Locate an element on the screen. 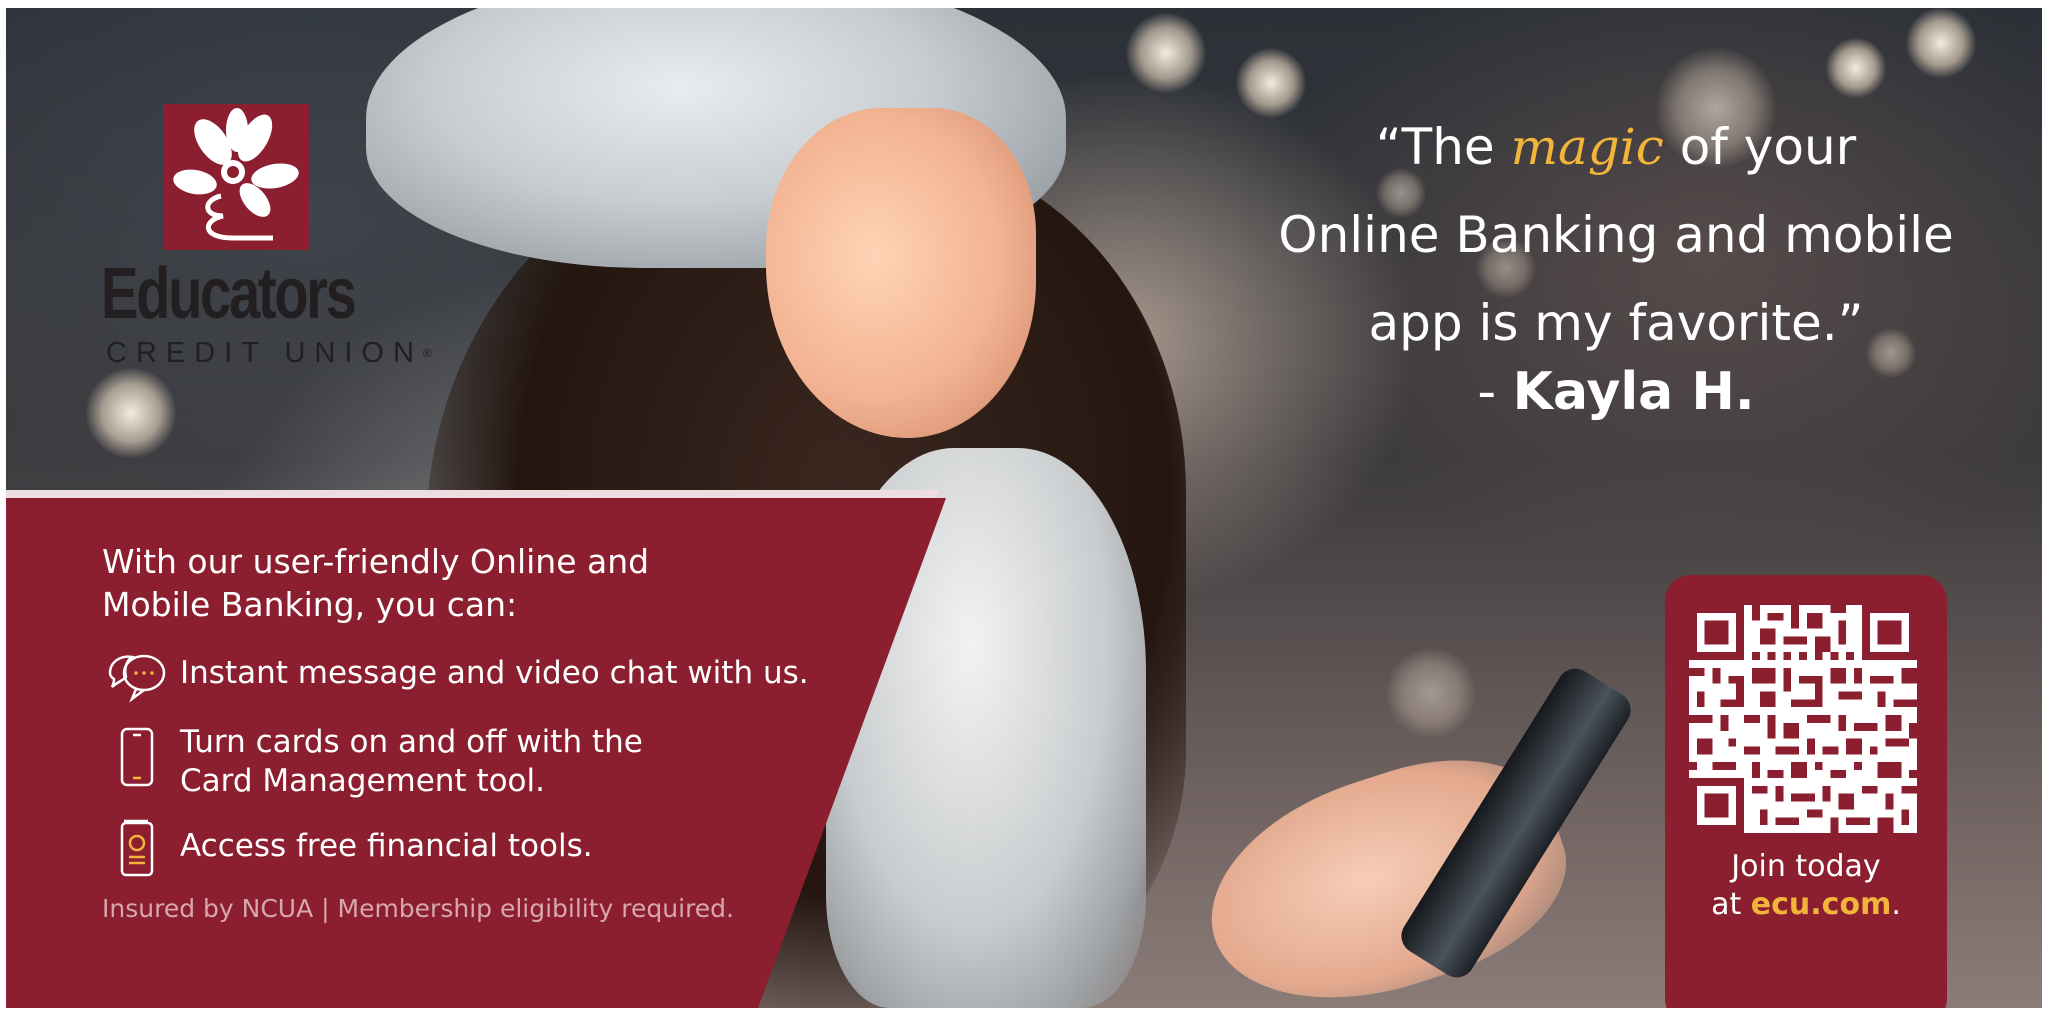 This screenshot has height=1010, width=2049. feature-item-chat: Instant message and video chat with us. is located at coordinates (455, 677).